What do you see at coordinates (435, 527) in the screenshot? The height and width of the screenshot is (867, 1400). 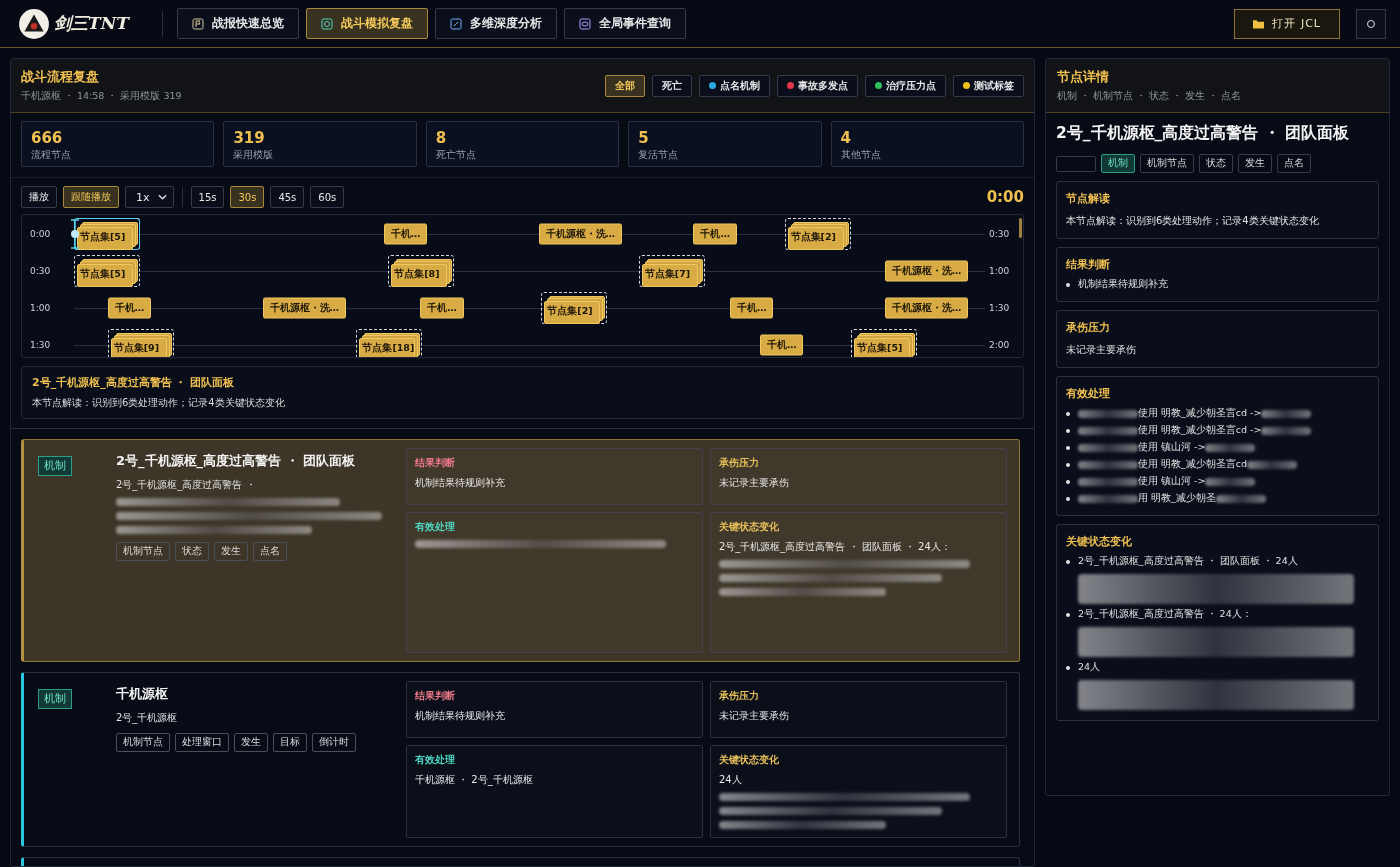 I see `cell-label: 有效处理` at bounding box center [435, 527].